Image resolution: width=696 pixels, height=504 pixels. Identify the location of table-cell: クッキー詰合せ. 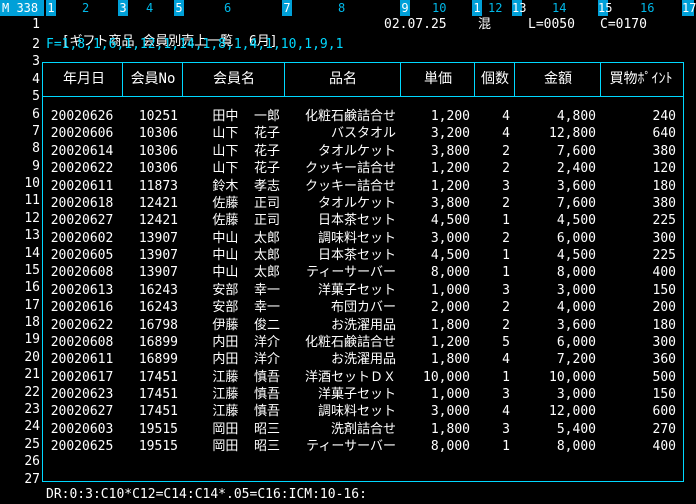
(341, 168).